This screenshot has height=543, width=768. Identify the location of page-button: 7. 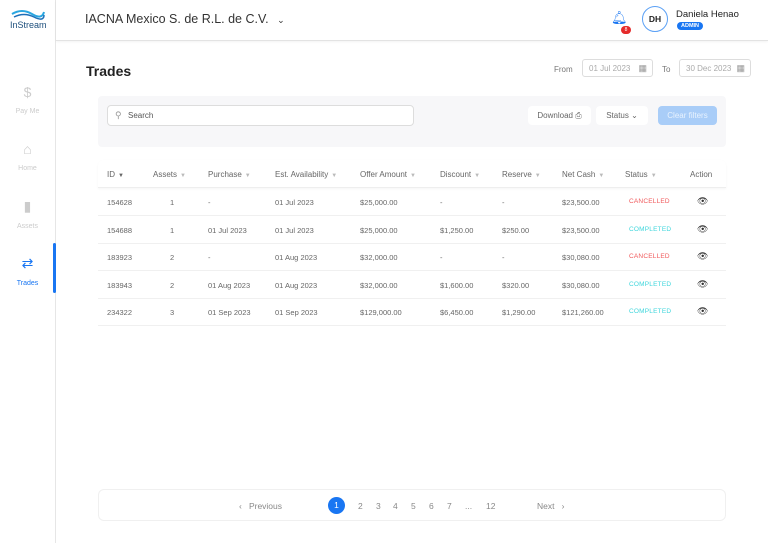
(449, 506).